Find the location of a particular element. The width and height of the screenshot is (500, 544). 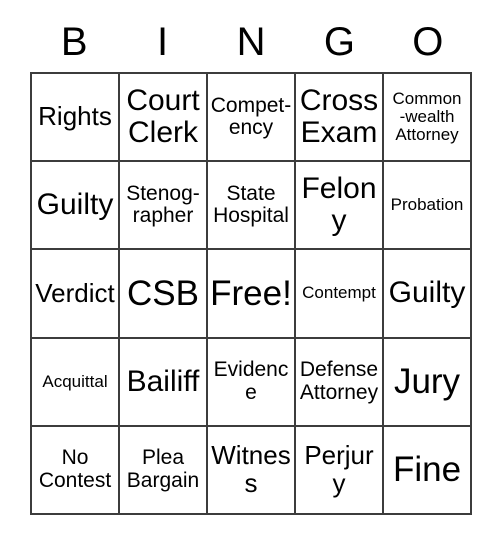

free-space-label: Free! is located at coordinates (251, 293).